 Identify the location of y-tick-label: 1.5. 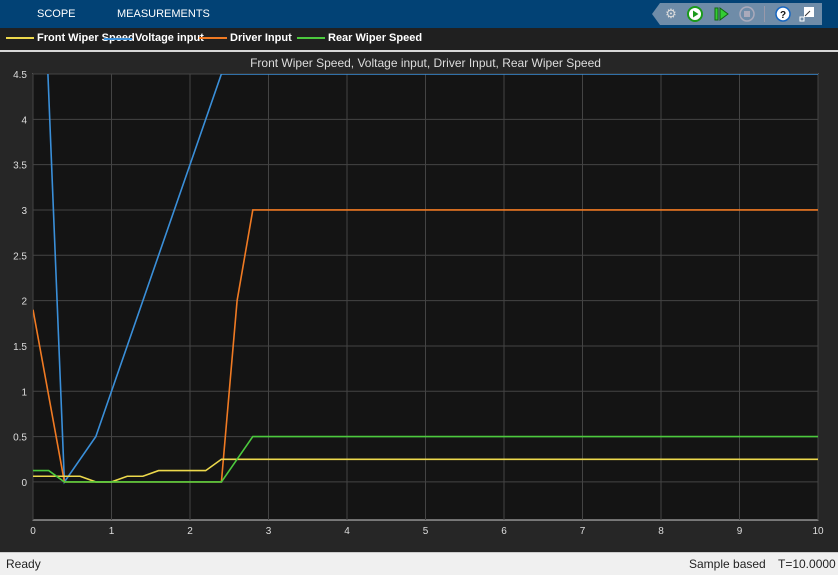
(20, 347).